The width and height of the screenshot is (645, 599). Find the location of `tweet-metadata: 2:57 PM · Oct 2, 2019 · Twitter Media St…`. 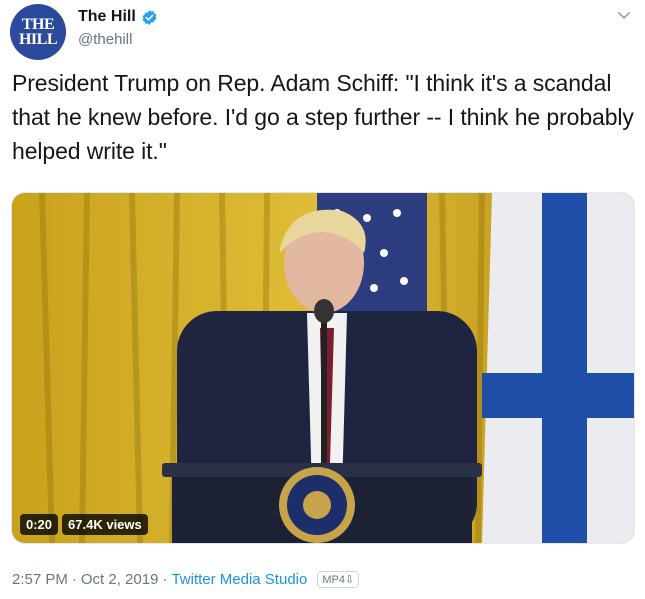

tweet-metadata: 2:57 PM · Oct 2, 2019 · Twitter Media St… is located at coordinates (186, 579).